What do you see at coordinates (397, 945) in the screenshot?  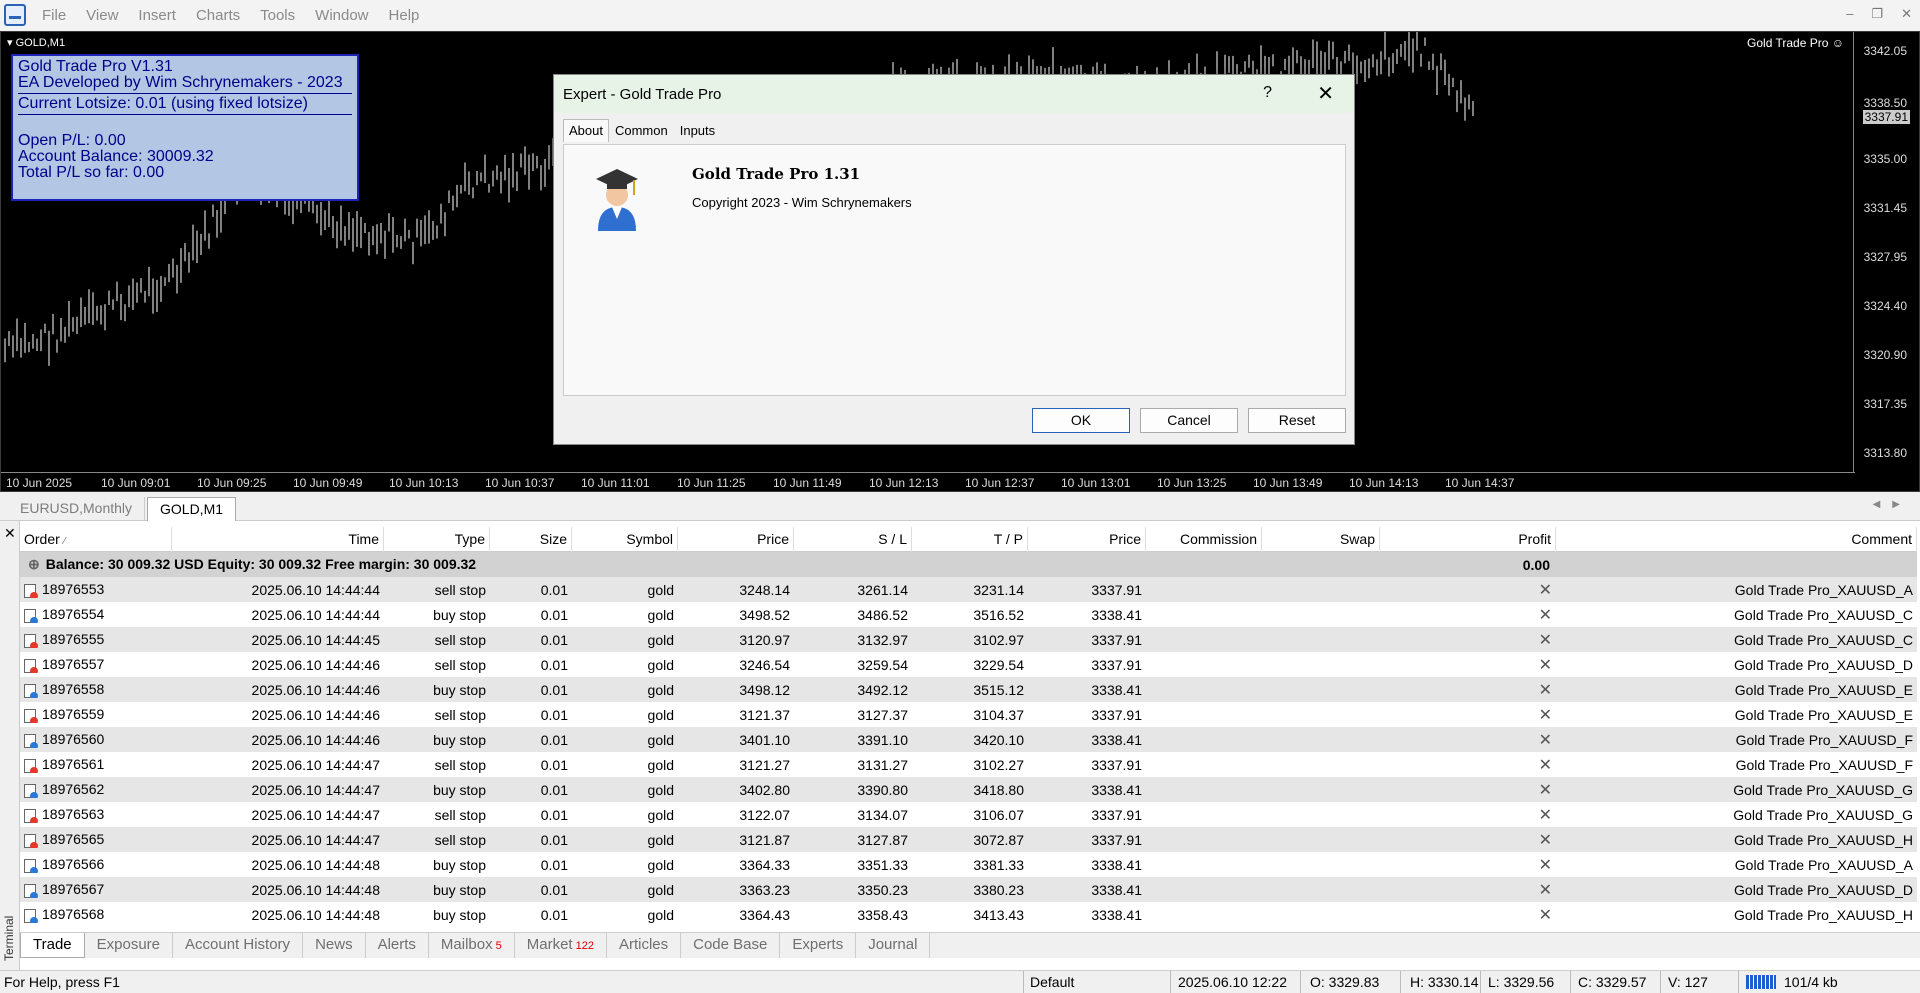 I see `terminal-tab-alerts: Alerts` at bounding box center [397, 945].